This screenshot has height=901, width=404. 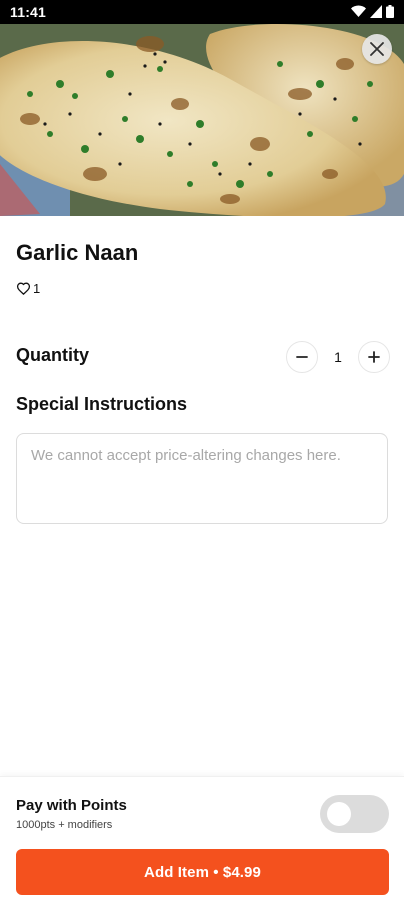 I want to click on wifi-icon, so click(x=358, y=11).